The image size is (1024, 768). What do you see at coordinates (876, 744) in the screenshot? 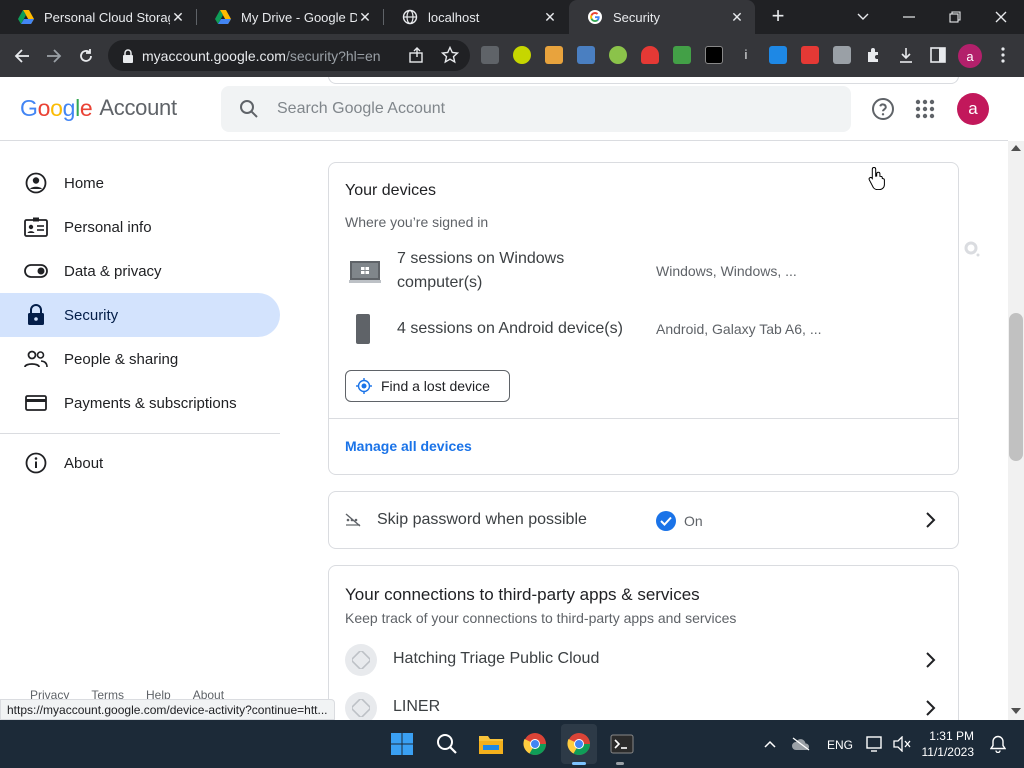
I see `network-icon` at bounding box center [876, 744].